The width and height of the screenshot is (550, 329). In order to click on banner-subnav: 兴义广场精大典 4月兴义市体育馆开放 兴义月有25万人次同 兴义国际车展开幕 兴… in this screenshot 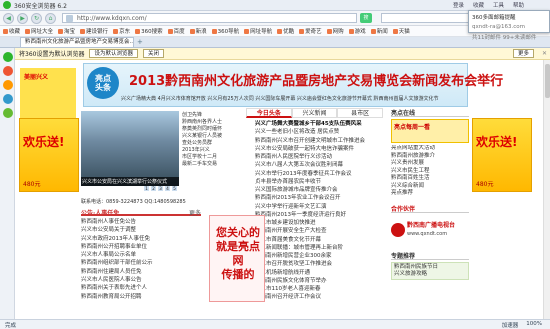, I will do `click(280, 98)`.